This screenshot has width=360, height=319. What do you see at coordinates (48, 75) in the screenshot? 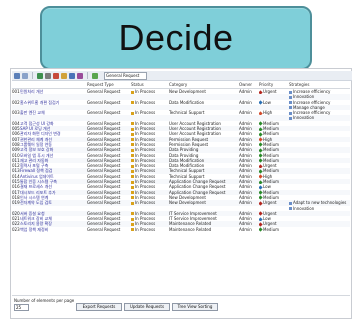
I see `gear-icon` at bounding box center [48, 75].